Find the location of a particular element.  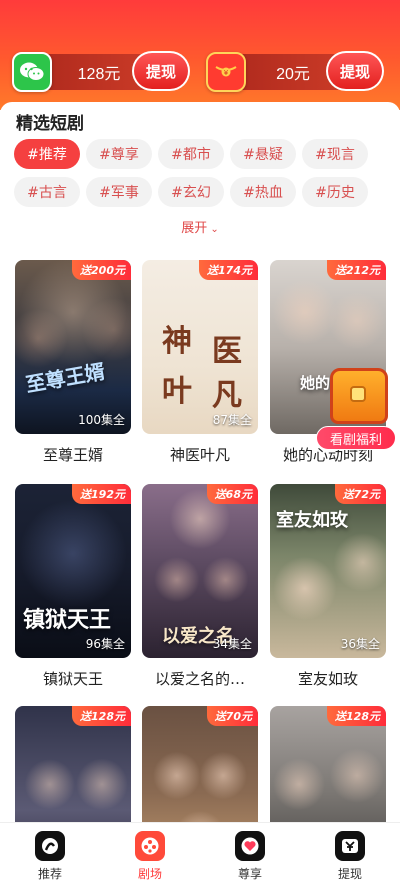

poster-title-art: 镇狱天王 is located at coordinates (67, 620).